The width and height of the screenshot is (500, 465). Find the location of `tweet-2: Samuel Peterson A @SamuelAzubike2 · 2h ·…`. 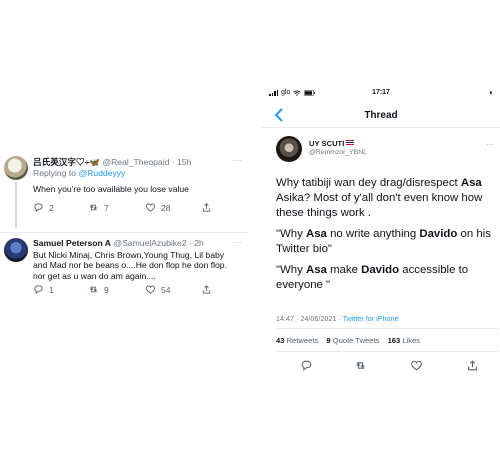

tweet-2: Samuel Peterson A @SamuelAzubike2 · 2h ·… is located at coordinates (124, 268).